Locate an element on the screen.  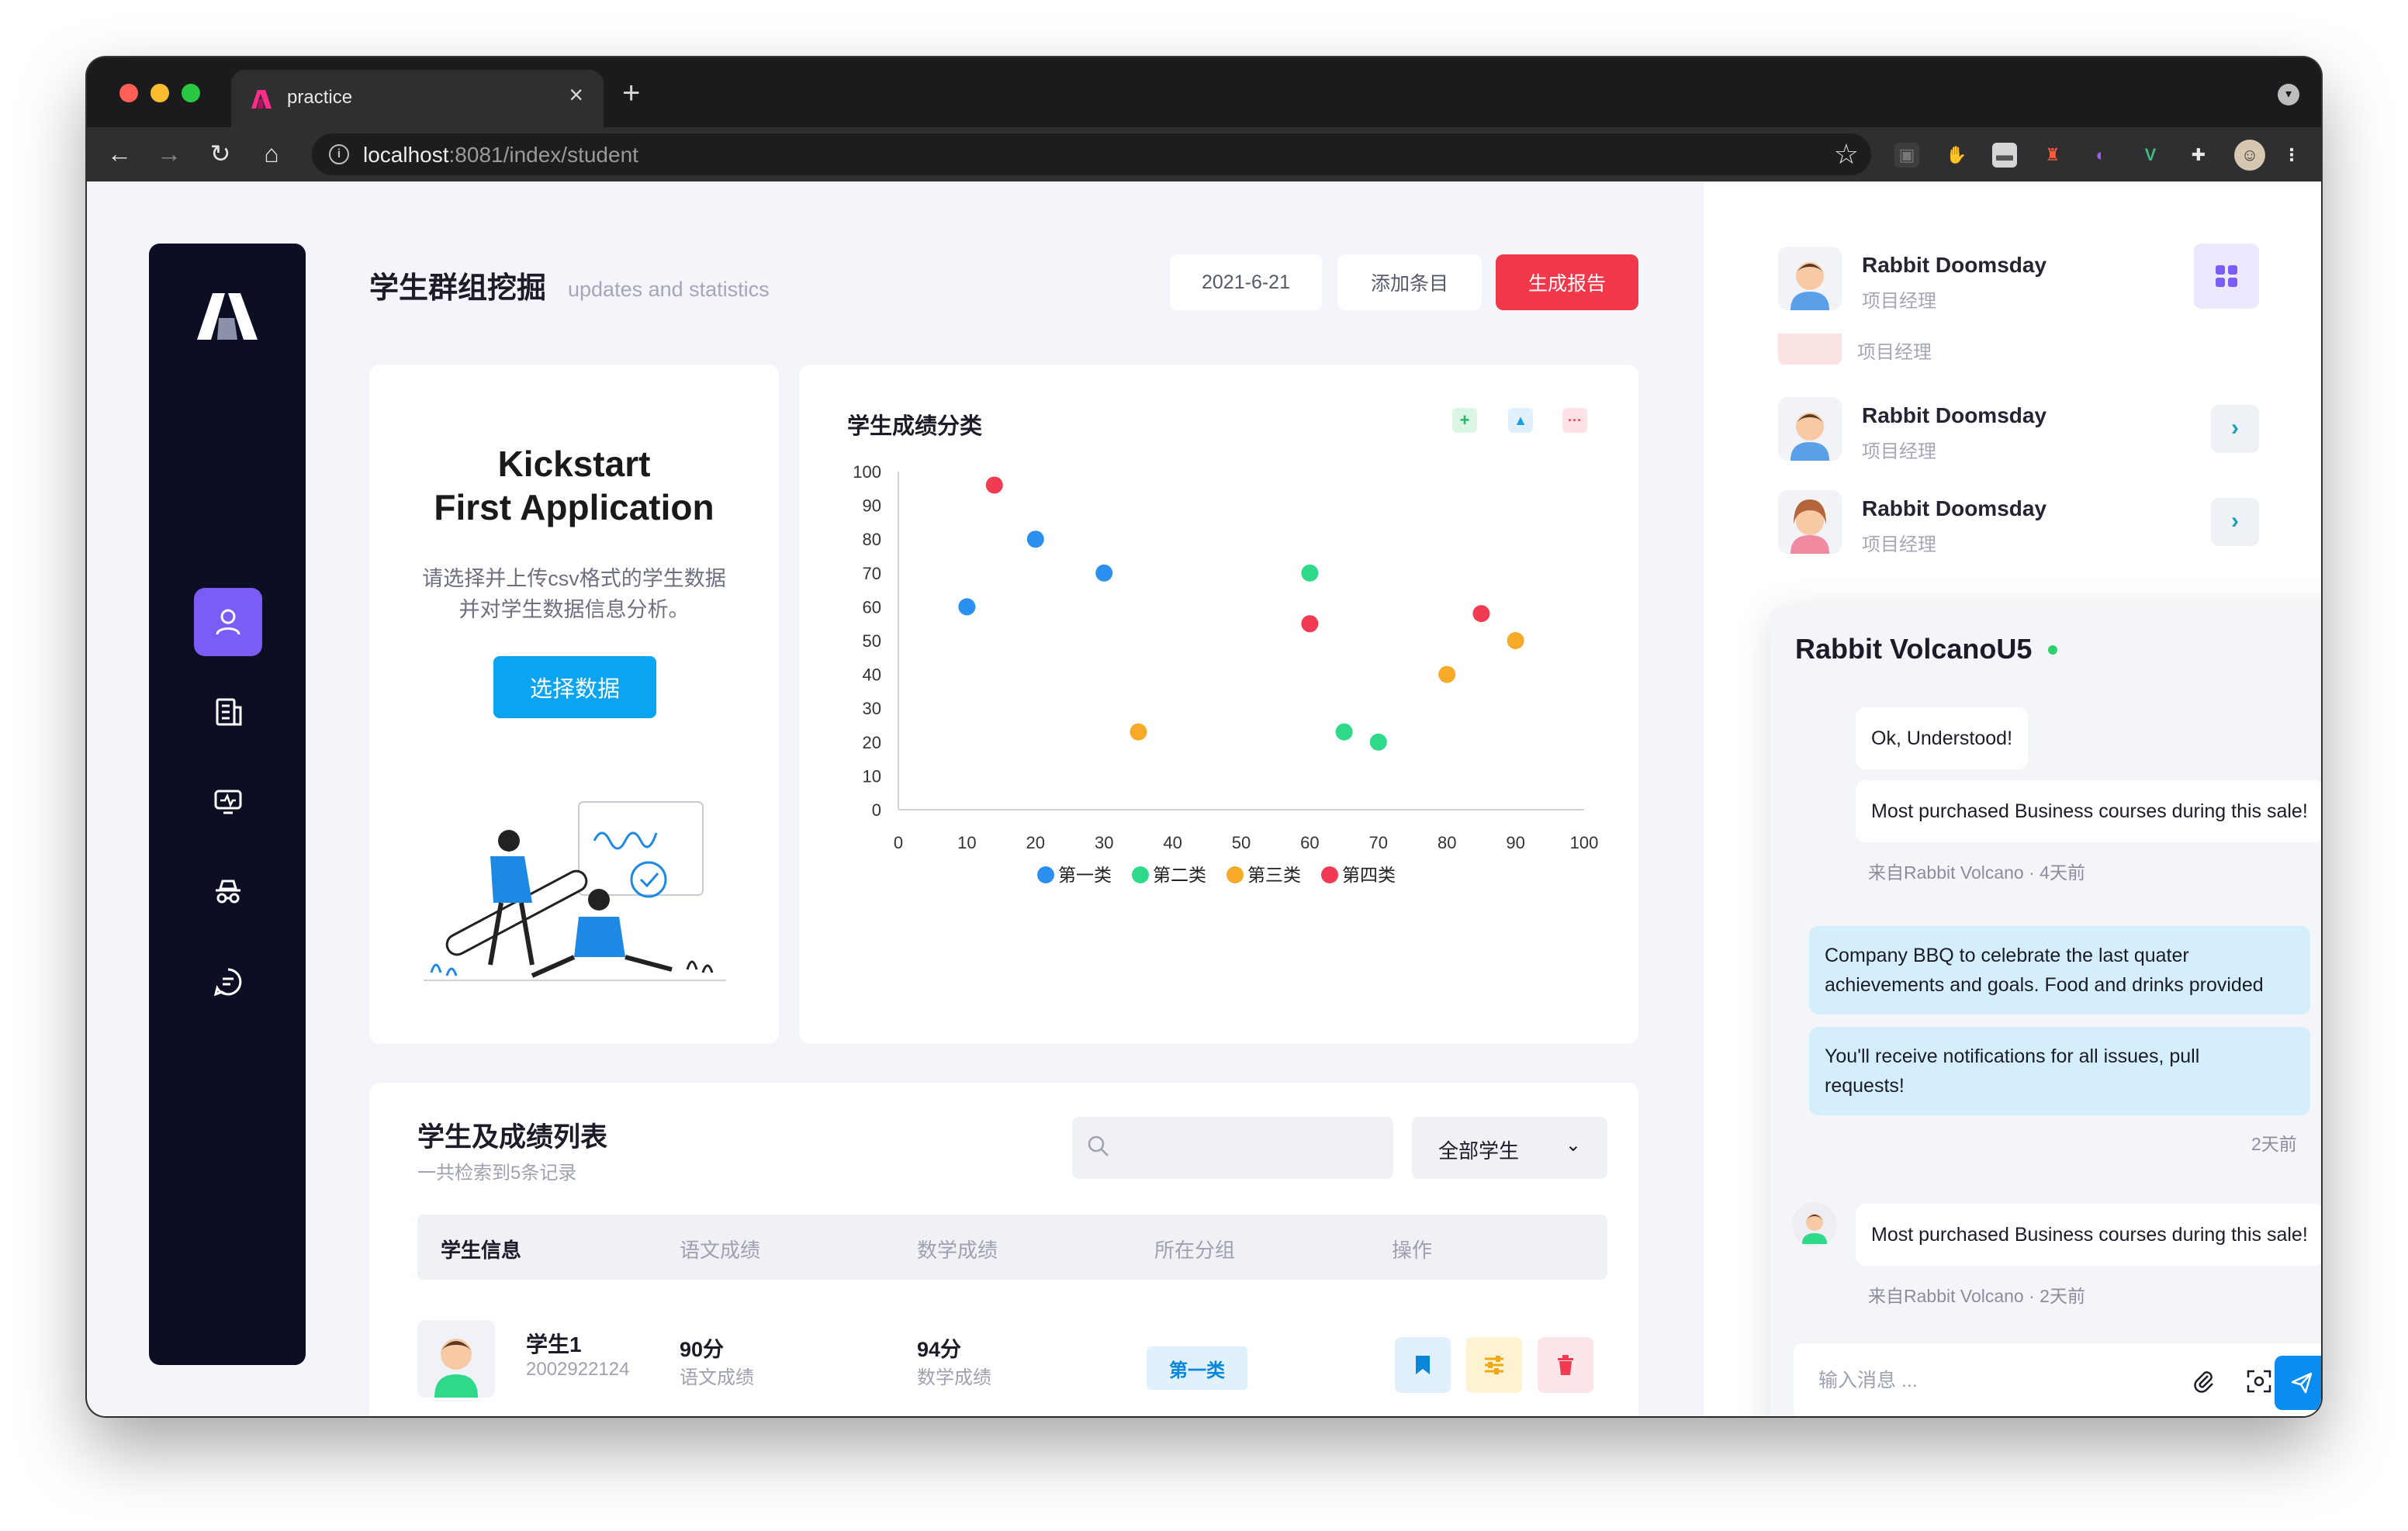
contact-item: 项目经理 is located at coordinates (2018, 349).